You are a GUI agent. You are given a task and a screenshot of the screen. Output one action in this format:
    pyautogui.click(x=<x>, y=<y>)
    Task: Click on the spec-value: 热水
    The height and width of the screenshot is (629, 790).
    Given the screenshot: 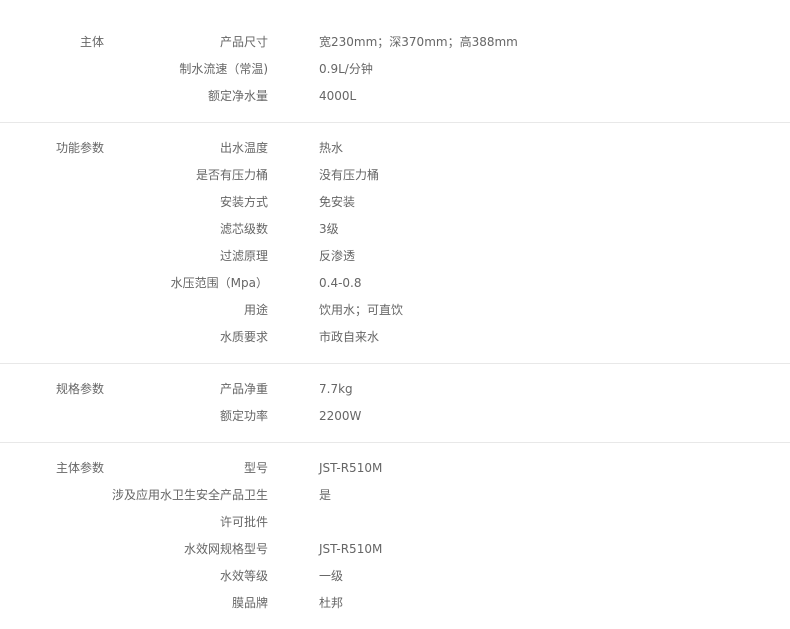 What is the action you would take?
    pyautogui.click(x=331, y=148)
    